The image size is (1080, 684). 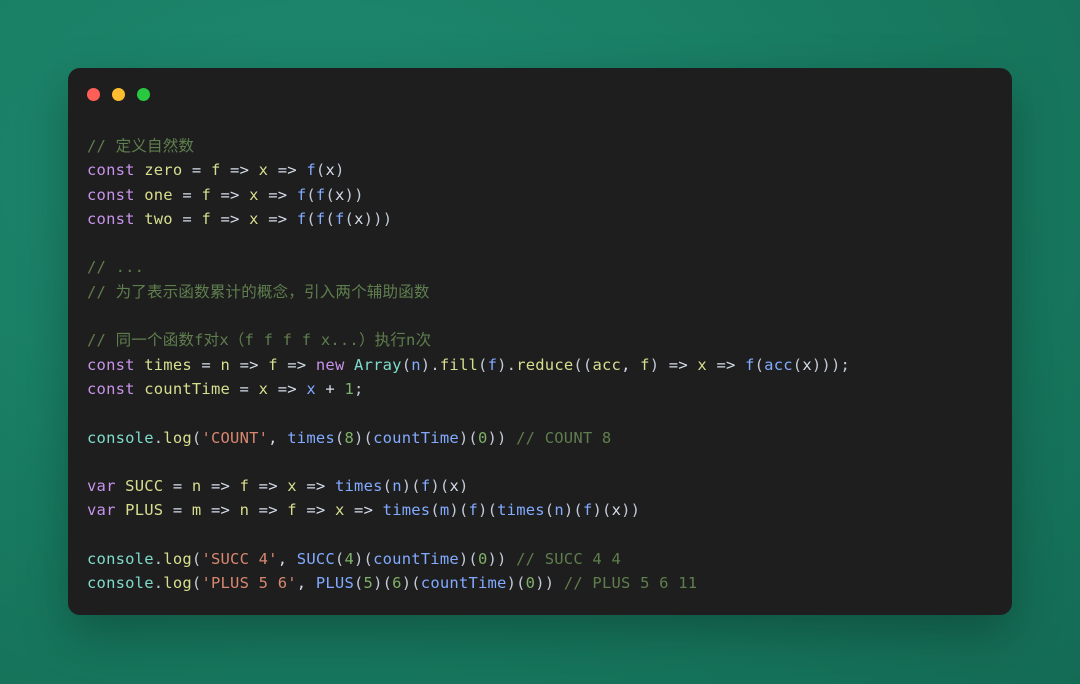 What do you see at coordinates (549, 486) in the screenshot?
I see `code-line: var SUCC = n => f => x => times(n)(f)(x)` at bounding box center [549, 486].